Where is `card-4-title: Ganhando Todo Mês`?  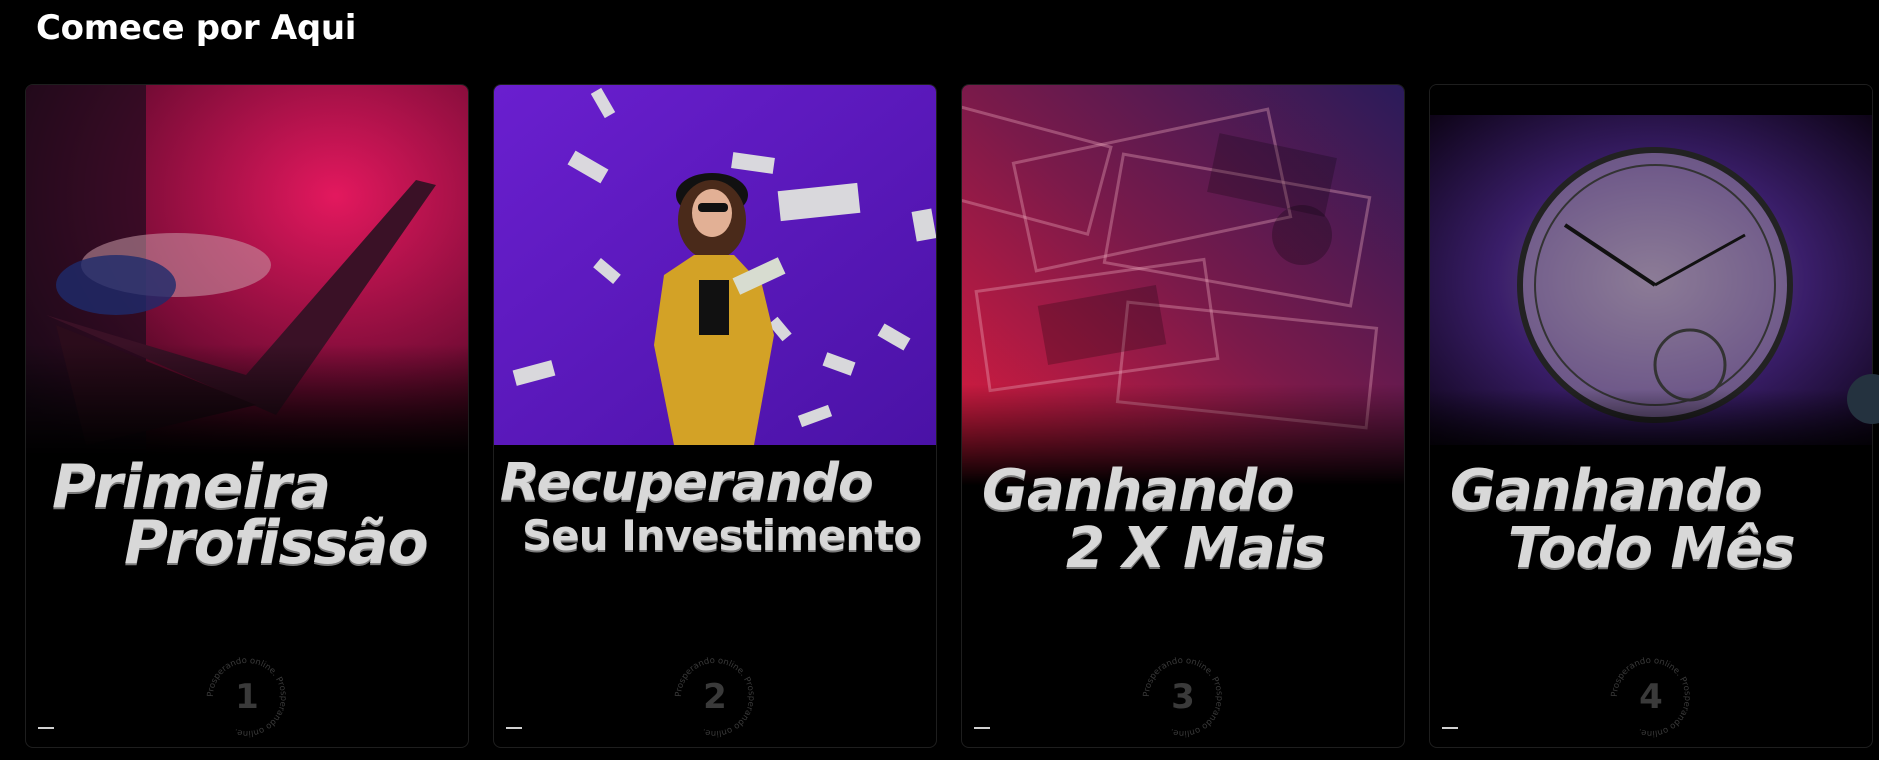
card-4-title: Ganhando Todo Mês is located at coordinates (1651, 520).